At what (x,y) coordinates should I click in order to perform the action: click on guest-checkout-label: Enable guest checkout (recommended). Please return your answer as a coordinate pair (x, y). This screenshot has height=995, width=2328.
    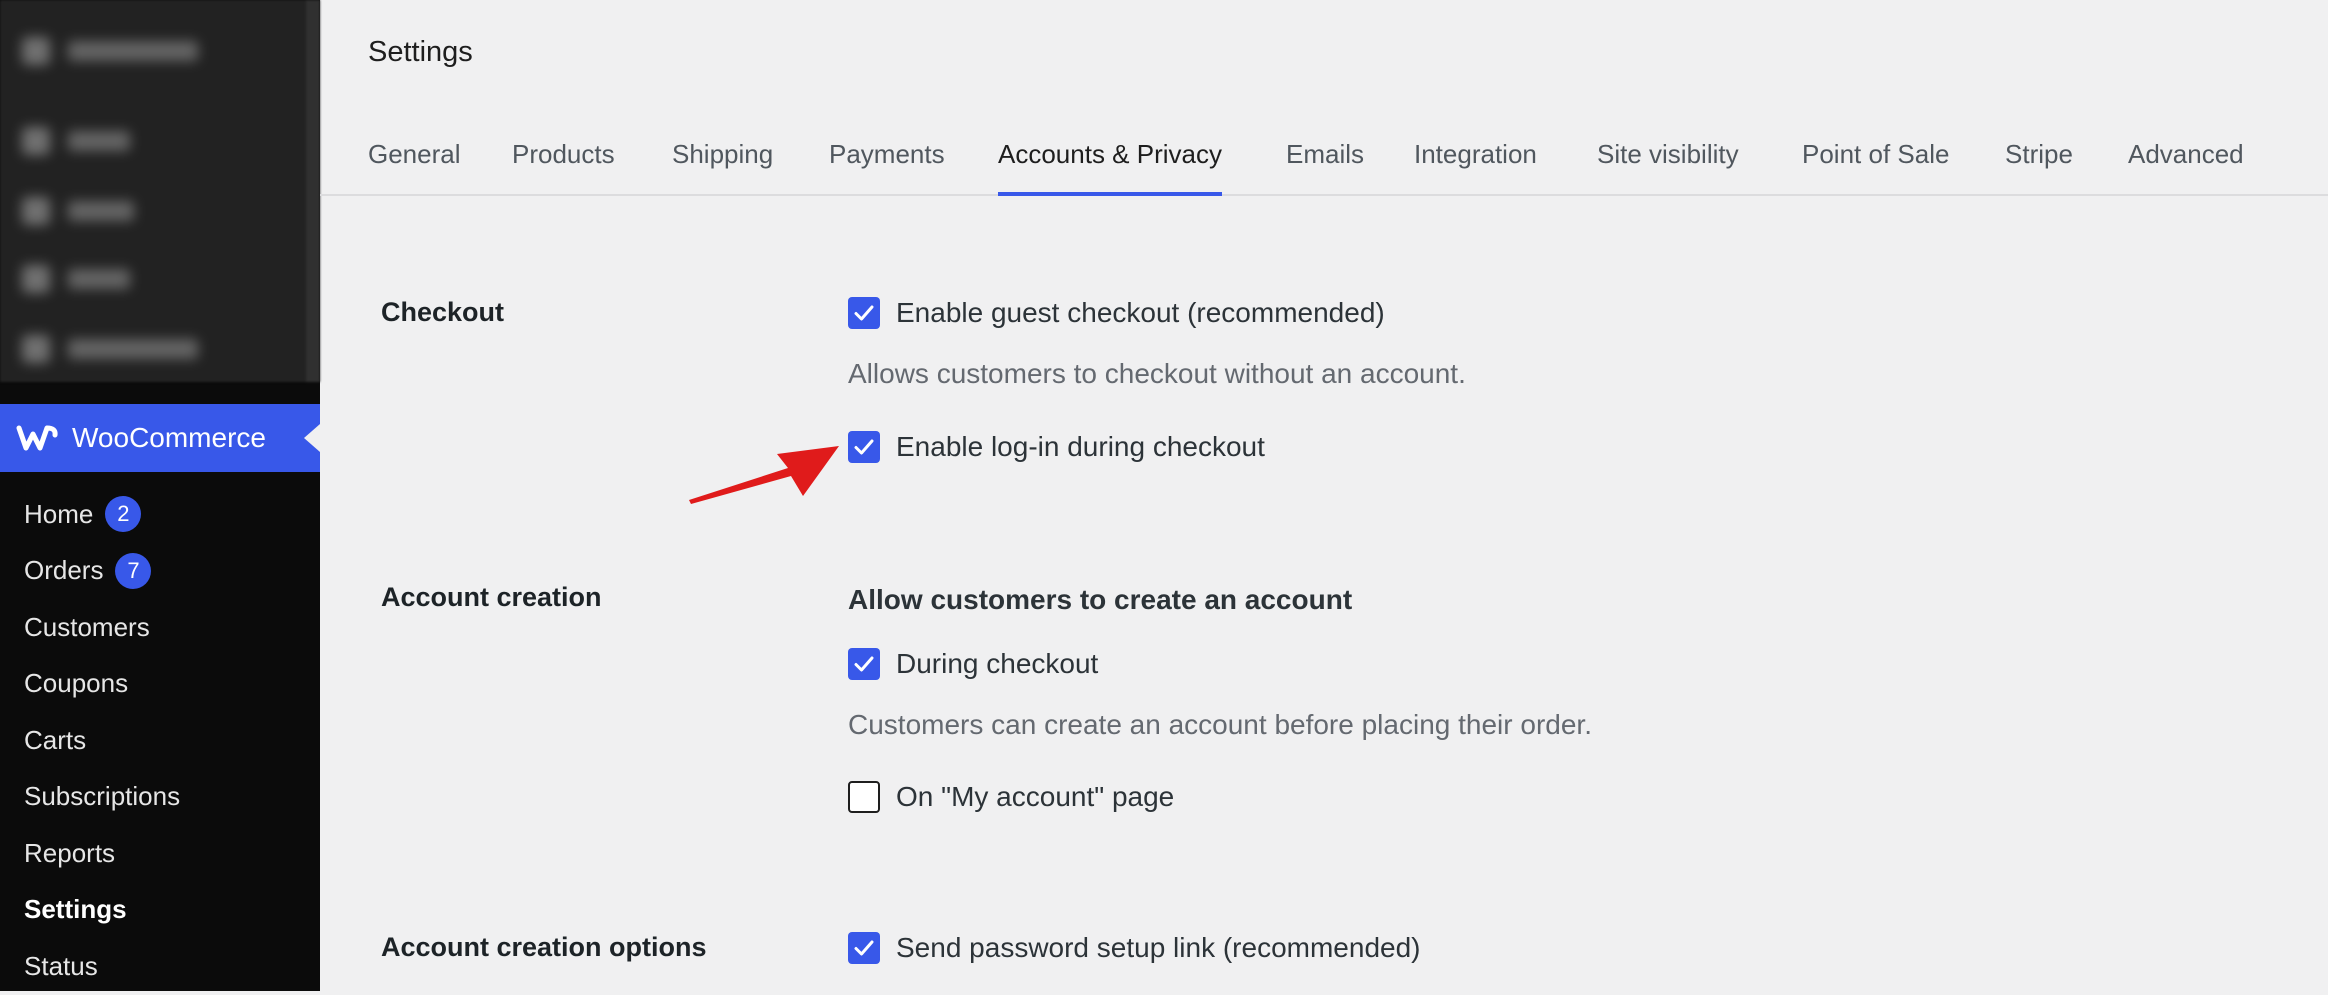
    Looking at the image, I should click on (1140, 313).